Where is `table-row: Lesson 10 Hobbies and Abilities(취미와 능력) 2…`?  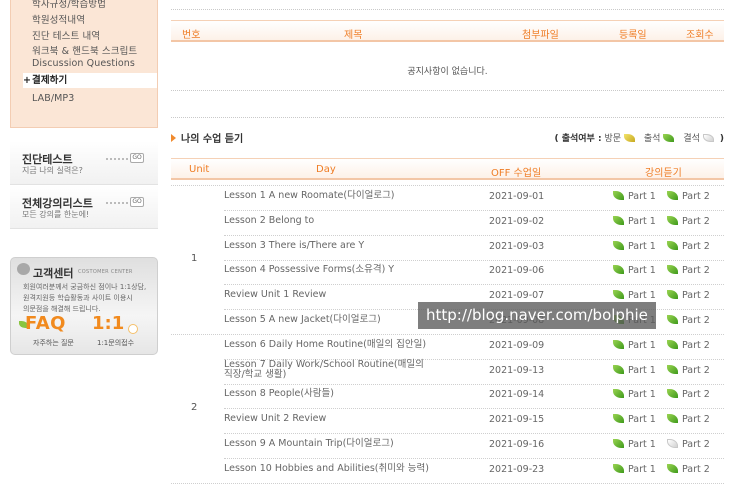 table-row: Lesson 10 Hobbies and Abilities(취미와 능력) 2… is located at coordinates (447, 471).